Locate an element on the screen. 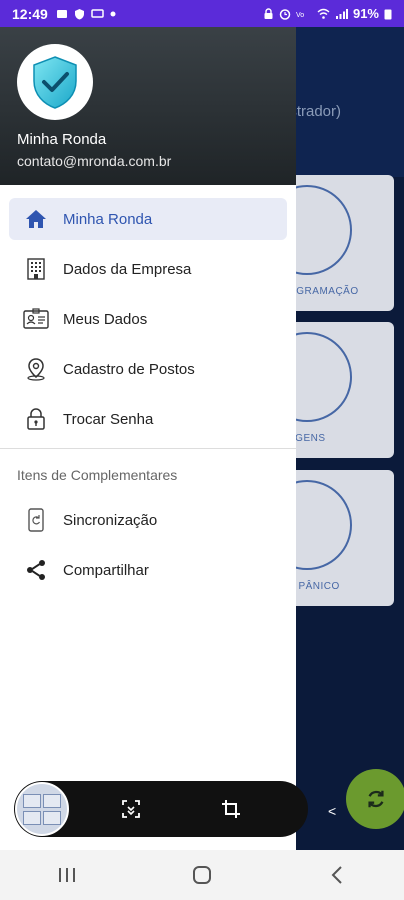 The height and width of the screenshot is (900, 404). menu-item-minha-ronda: Minha Ronda is located at coordinates (148, 219).